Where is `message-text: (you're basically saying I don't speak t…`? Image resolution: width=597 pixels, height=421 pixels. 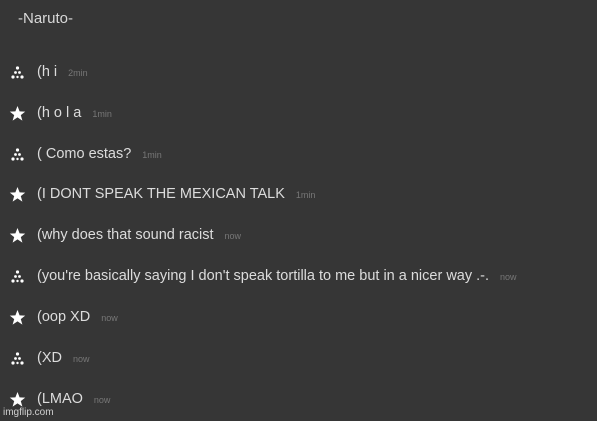
message-text: (you're basically saying I don't speak t… is located at coordinates (263, 276).